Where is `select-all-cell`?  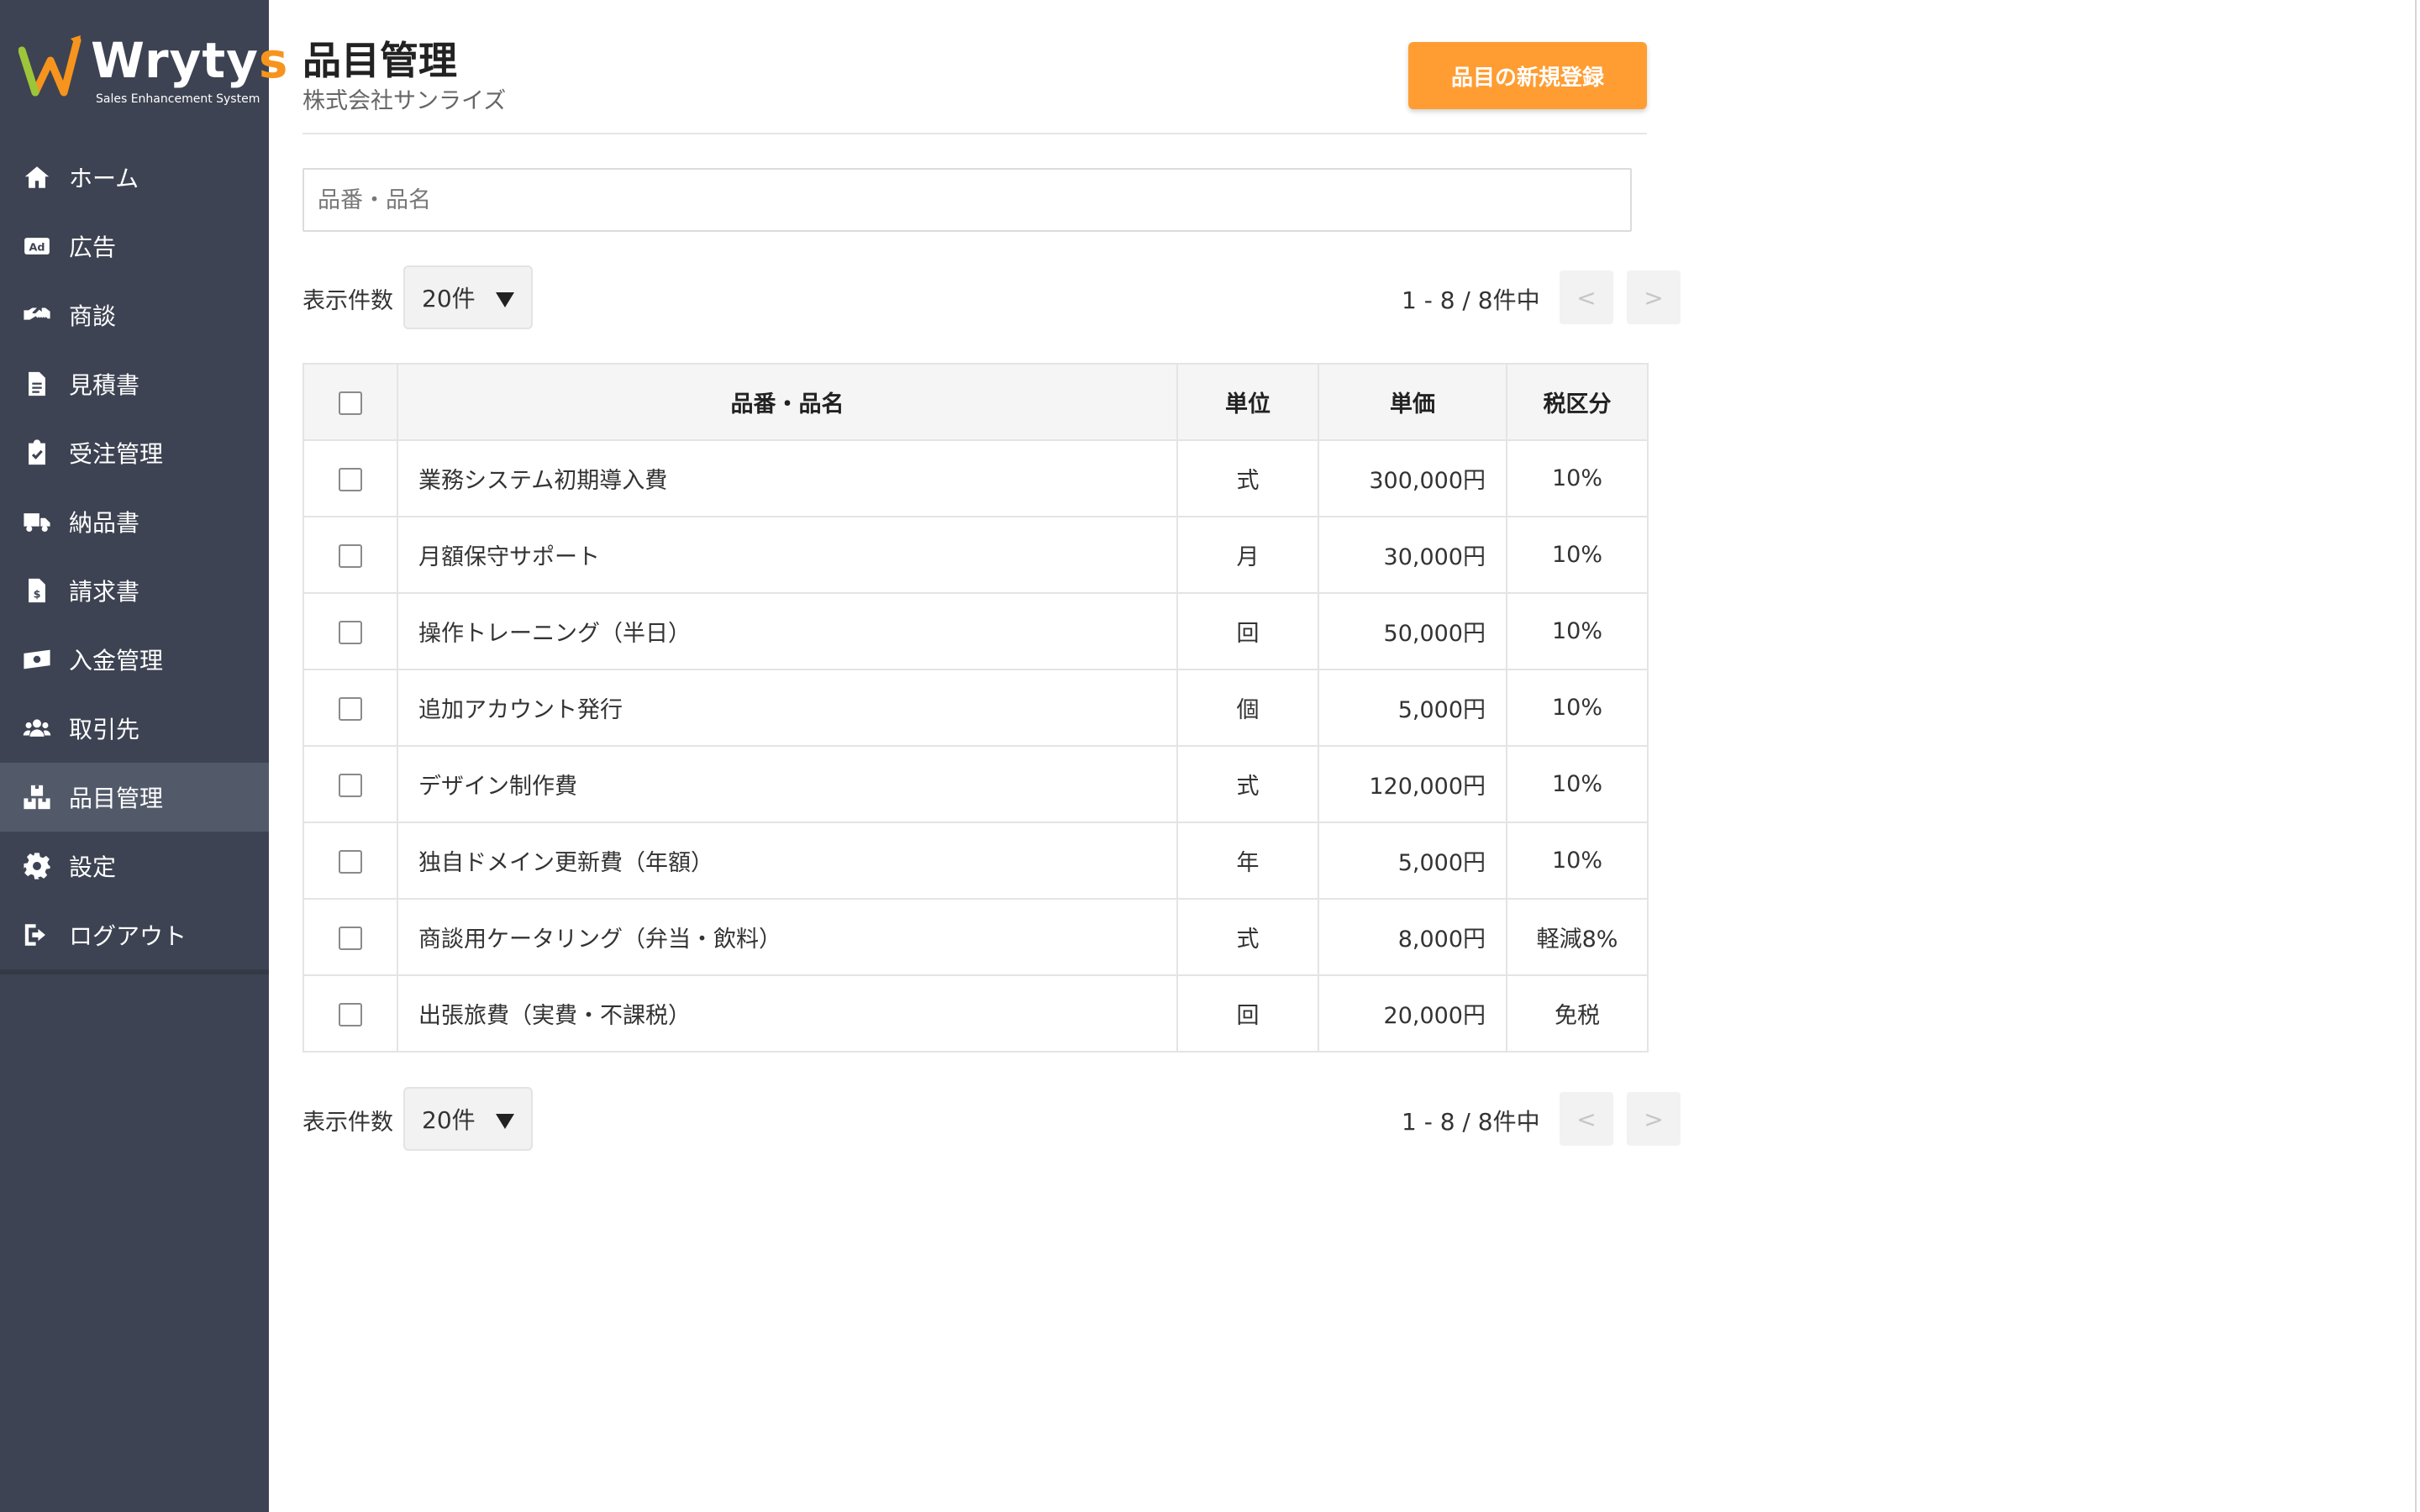
select-all-cell is located at coordinates (350, 402).